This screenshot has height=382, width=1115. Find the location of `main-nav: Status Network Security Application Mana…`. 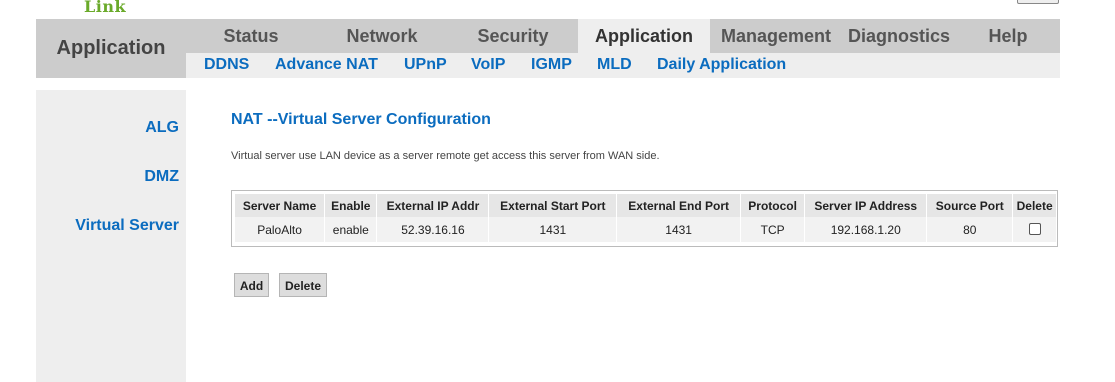

main-nav: Status Network Security Application Mana… is located at coordinates (623, 36).